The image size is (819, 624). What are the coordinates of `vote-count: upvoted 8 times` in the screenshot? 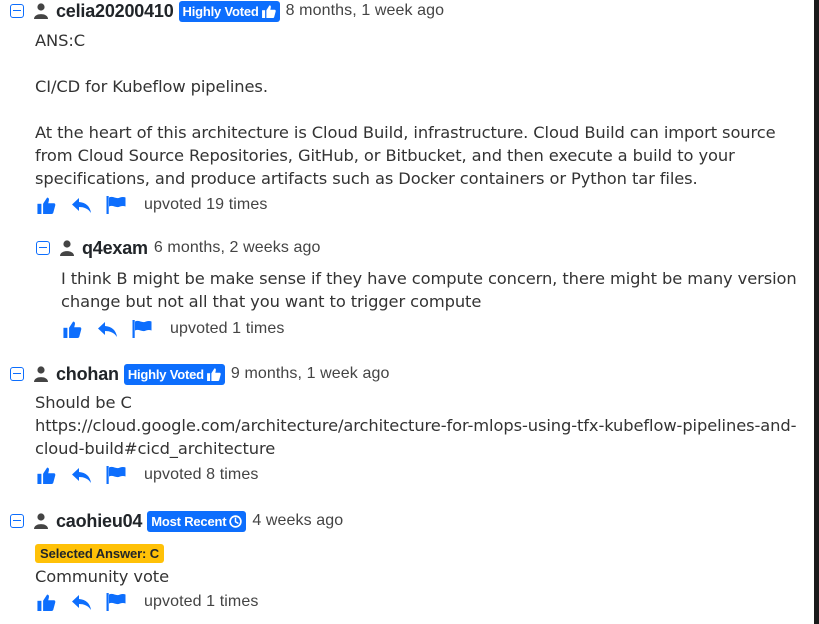 It's located at (201, 474).